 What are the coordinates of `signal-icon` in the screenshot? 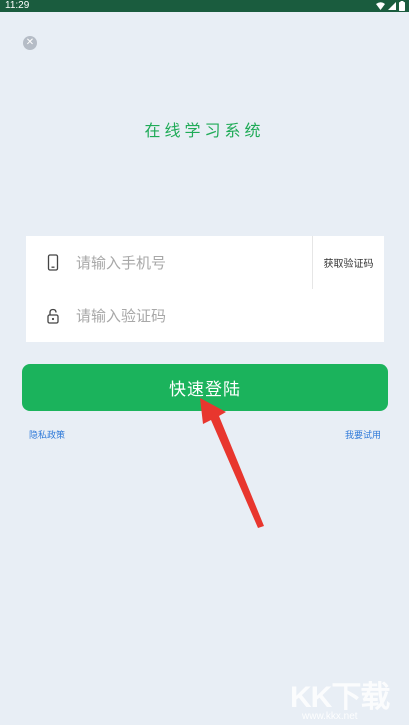 It's located at (392, 6).